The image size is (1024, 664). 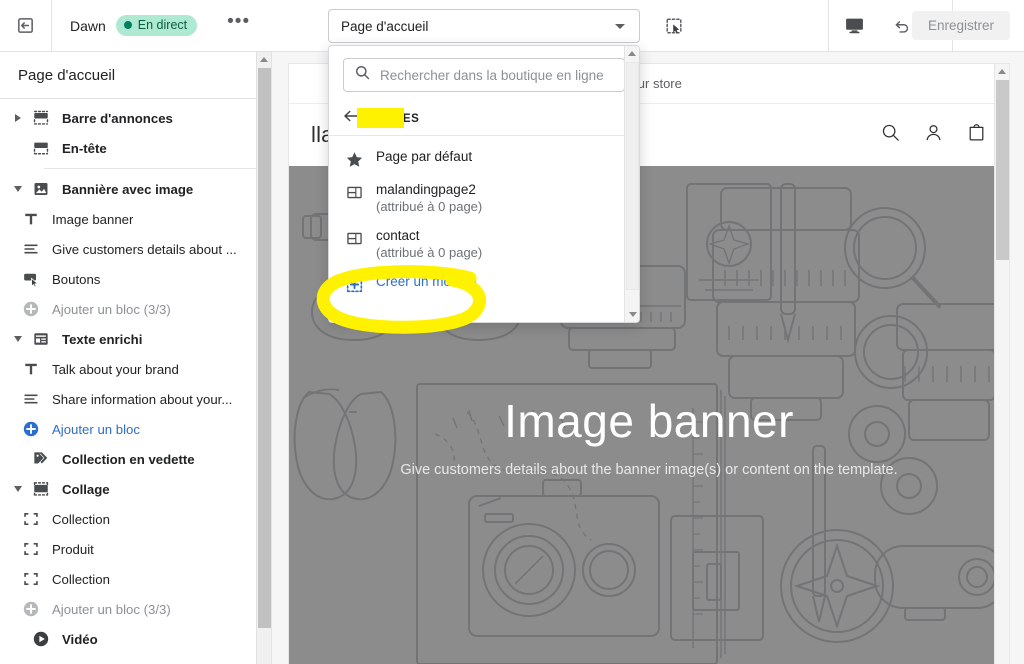 What do you see at coordinates (135, 489) in the screenshot?
I see `sidebar-item-collage: Collage` at bounding box center [135, 489].